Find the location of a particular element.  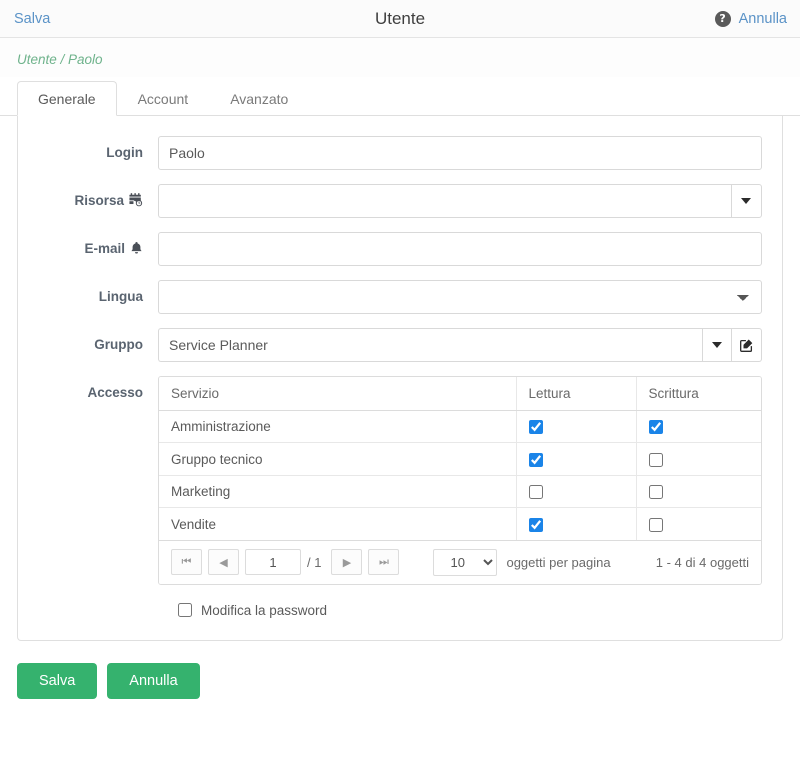

next-page-icon: ▶ is located at coordinates (347, 562).